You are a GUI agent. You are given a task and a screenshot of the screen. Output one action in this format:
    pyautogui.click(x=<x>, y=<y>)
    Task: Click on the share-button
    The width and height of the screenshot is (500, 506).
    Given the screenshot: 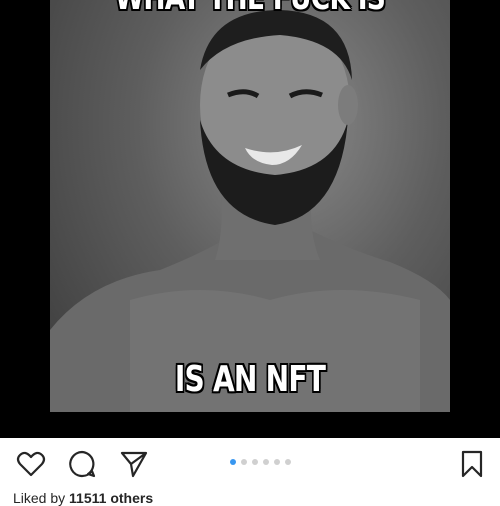 What is the action you would take?
    pyautogui.click(x=134, y=464)
    